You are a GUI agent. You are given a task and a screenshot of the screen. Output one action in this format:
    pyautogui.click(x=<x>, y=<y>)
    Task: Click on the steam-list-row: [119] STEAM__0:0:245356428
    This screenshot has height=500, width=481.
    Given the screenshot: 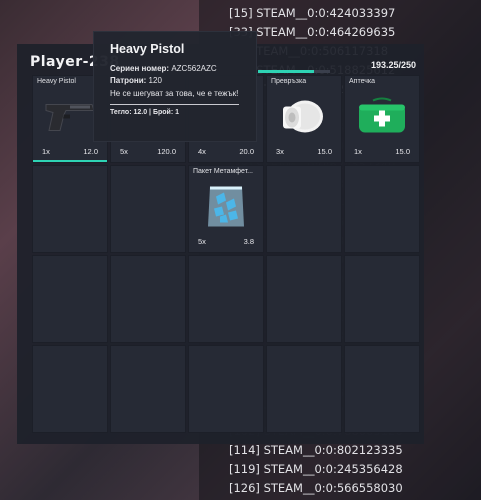 What is the action you would take?
    pyautogui.click(x=316, y=469)
    